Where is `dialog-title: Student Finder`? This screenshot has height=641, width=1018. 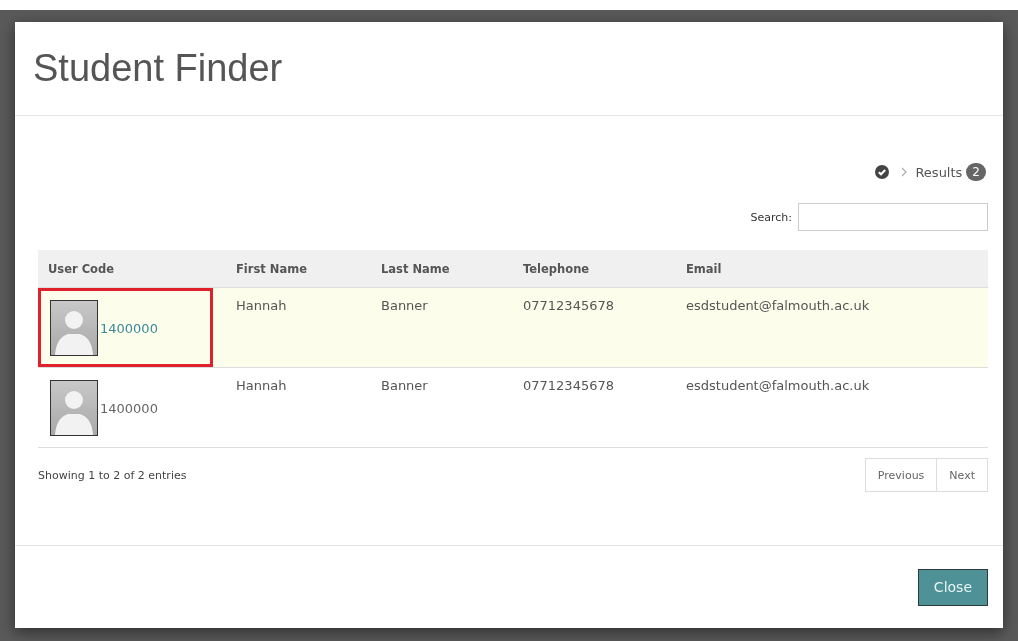
dialog-title: Student Finder is located at coordinates (158, 68).